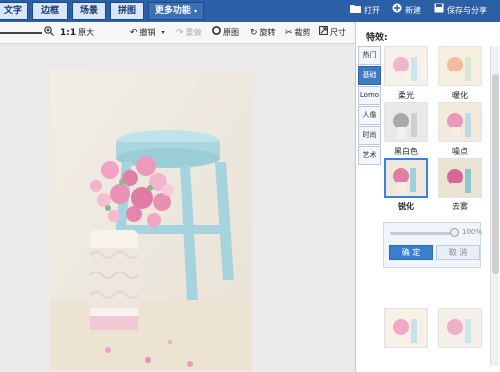  I want to click on filter-label: 黑白色, so click(406, 151).